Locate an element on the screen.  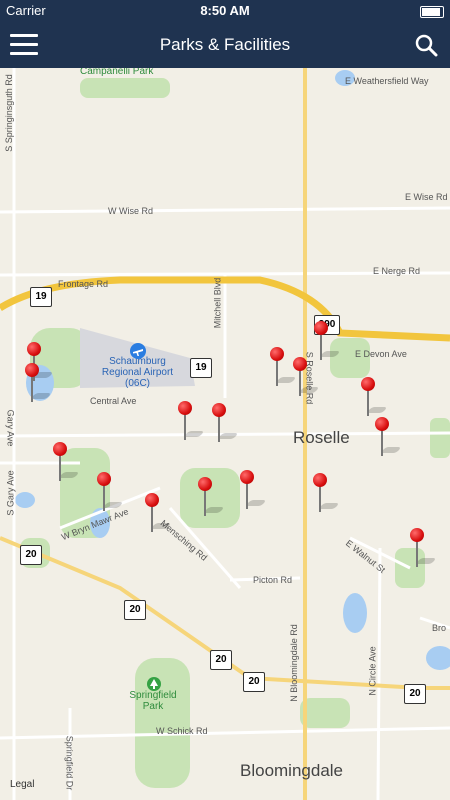
bloomingdale-town-label: Bloomingdale is located at coordinates (292, 770).